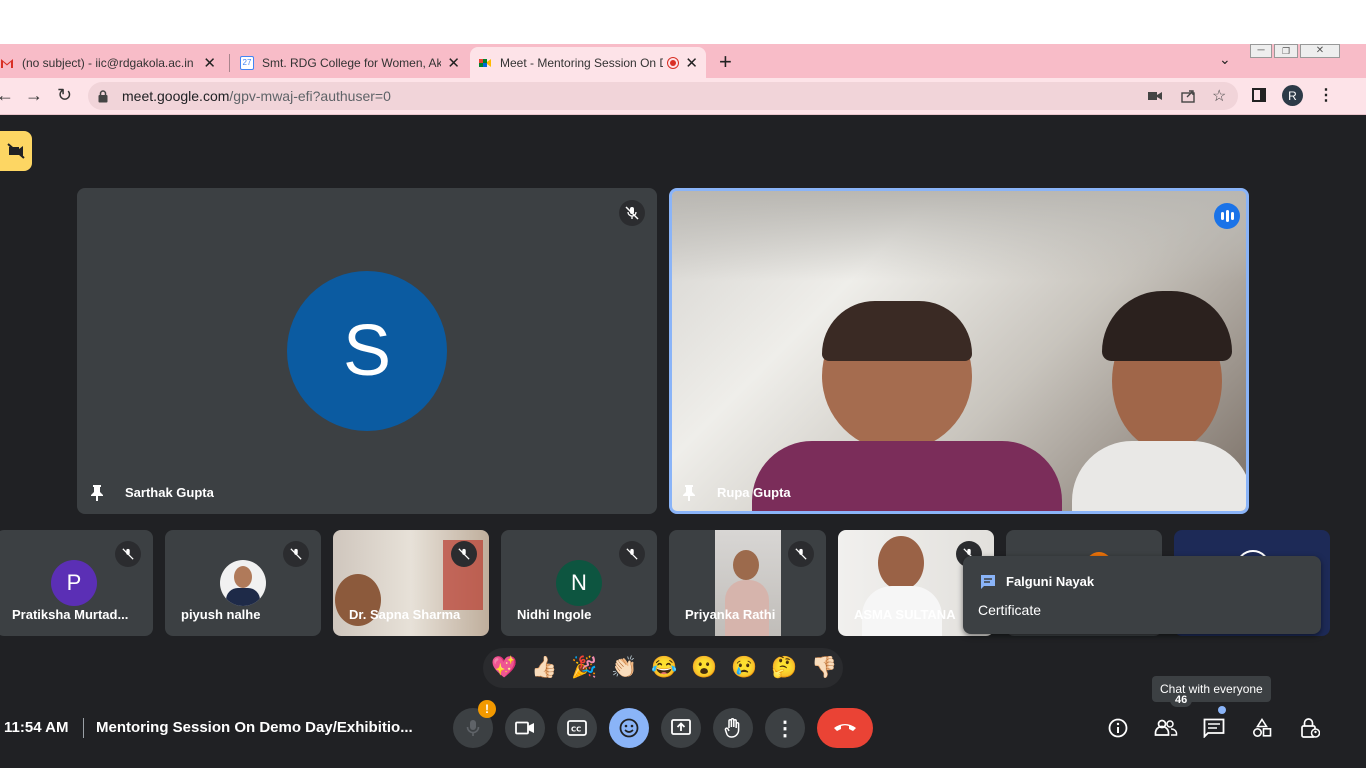  What do you see at coordinates (704, 668) in the screenshot?
I see `reaction-surprised: 😮` at bounding box center [704, 668].